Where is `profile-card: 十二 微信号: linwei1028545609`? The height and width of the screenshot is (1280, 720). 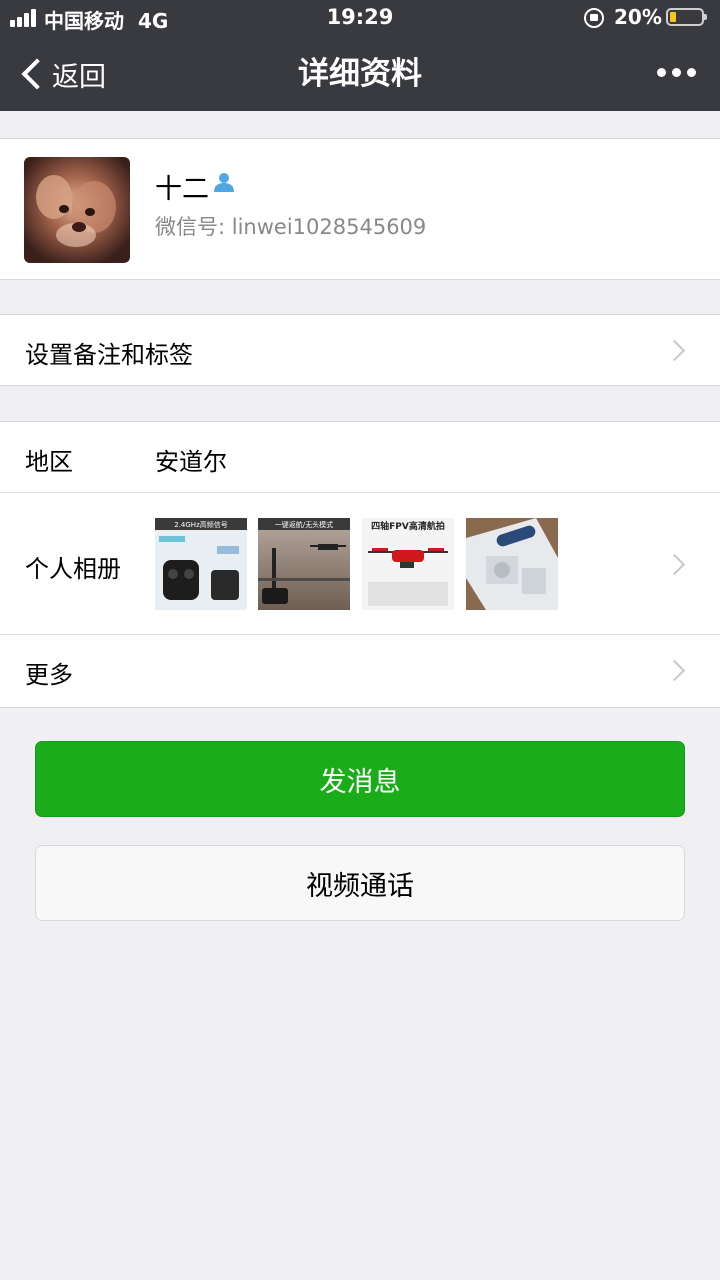 profile-card: 十二 微信号: linwei1028545609 is located at coordinates (360, 209).